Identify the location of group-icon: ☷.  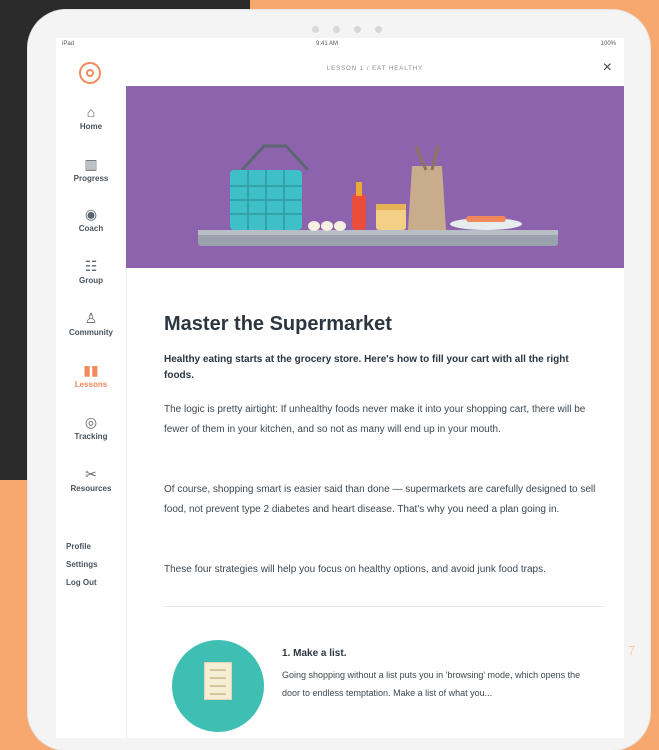
(91, 266).